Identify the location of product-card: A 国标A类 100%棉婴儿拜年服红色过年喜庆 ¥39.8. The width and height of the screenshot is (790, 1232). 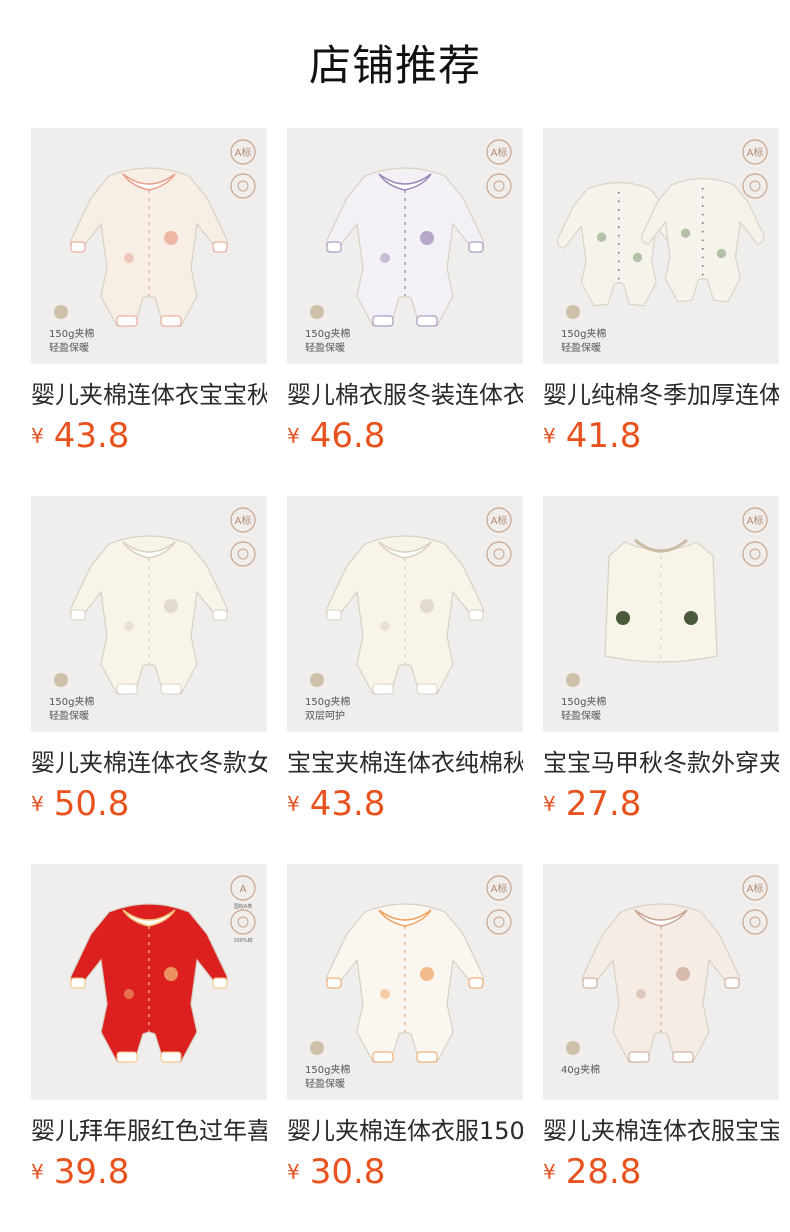
(149, 1034).